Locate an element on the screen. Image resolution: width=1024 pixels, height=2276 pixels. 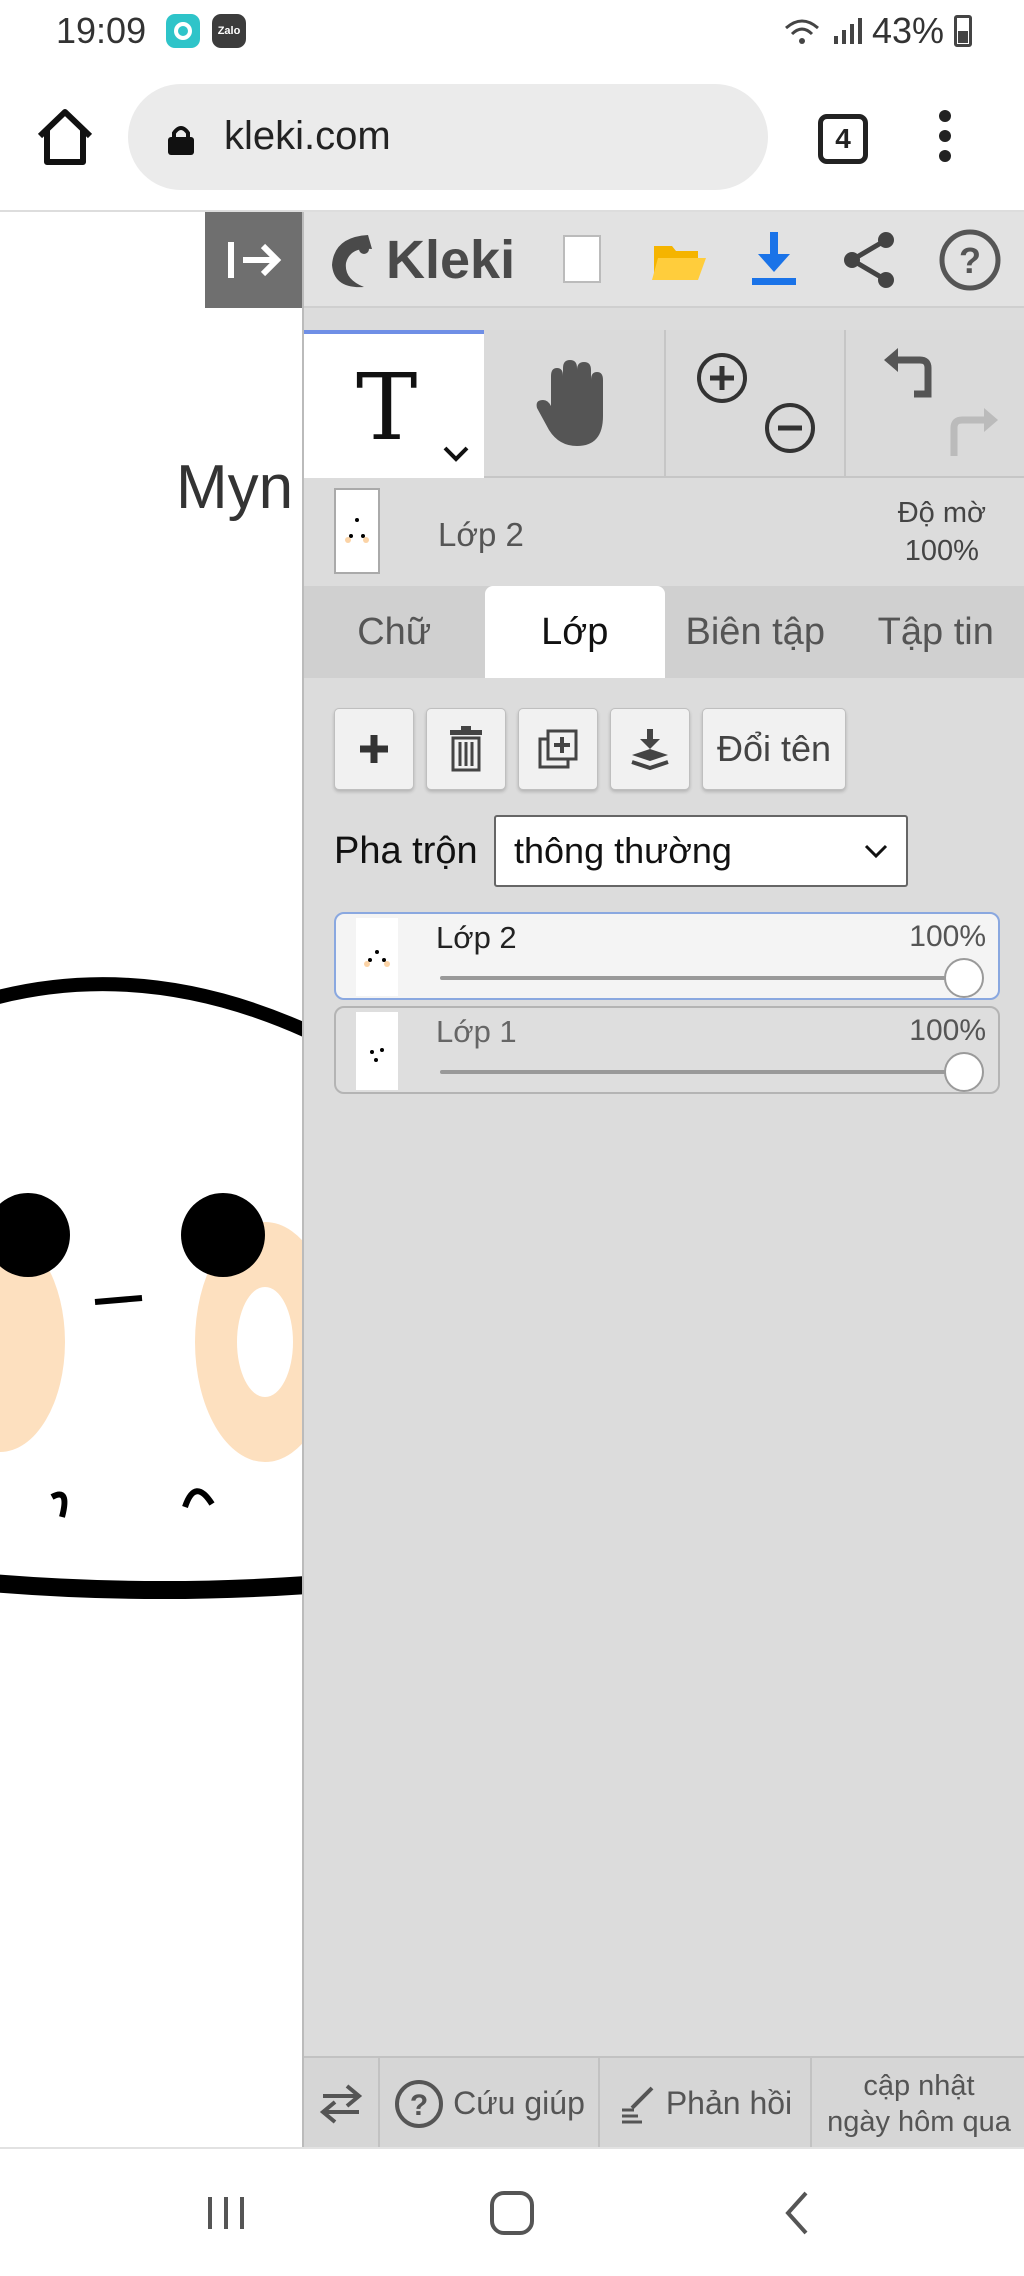
home-nav-icon is located at coordinates (512, 2213).